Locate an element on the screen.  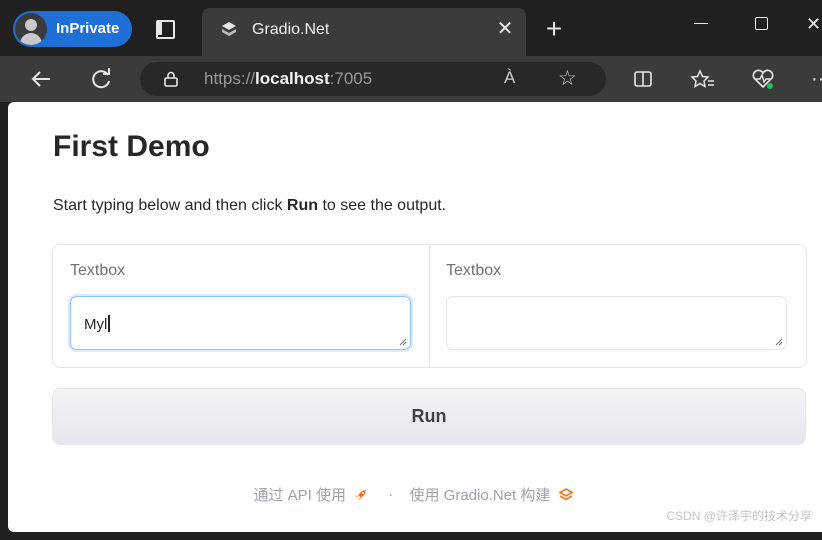
new-tab-button: + is located at coordinates (554, 29).